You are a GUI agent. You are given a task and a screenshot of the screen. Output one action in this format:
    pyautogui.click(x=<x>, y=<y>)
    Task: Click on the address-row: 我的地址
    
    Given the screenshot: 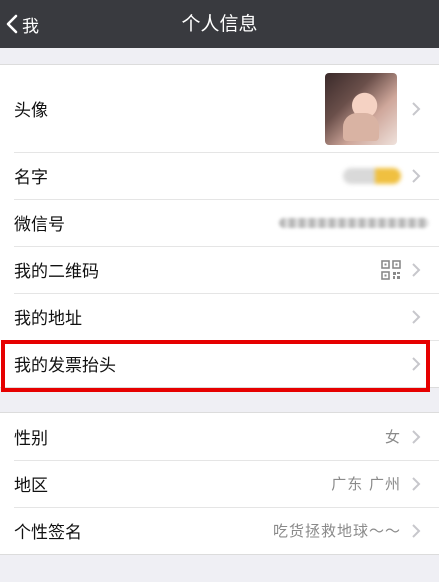 What is the action you would take?
    pyautogui.click(x=219, y=316)
    